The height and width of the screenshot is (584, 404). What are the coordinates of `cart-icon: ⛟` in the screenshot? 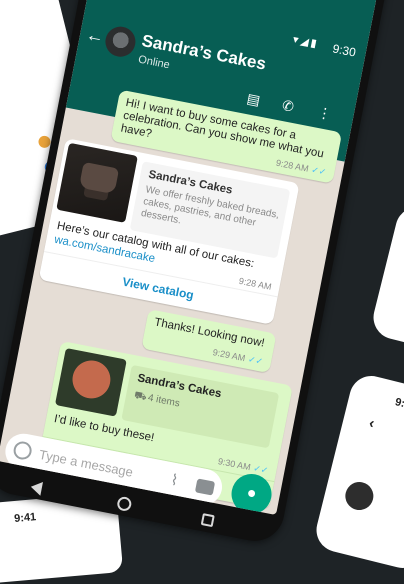 It's located at (140, 396).